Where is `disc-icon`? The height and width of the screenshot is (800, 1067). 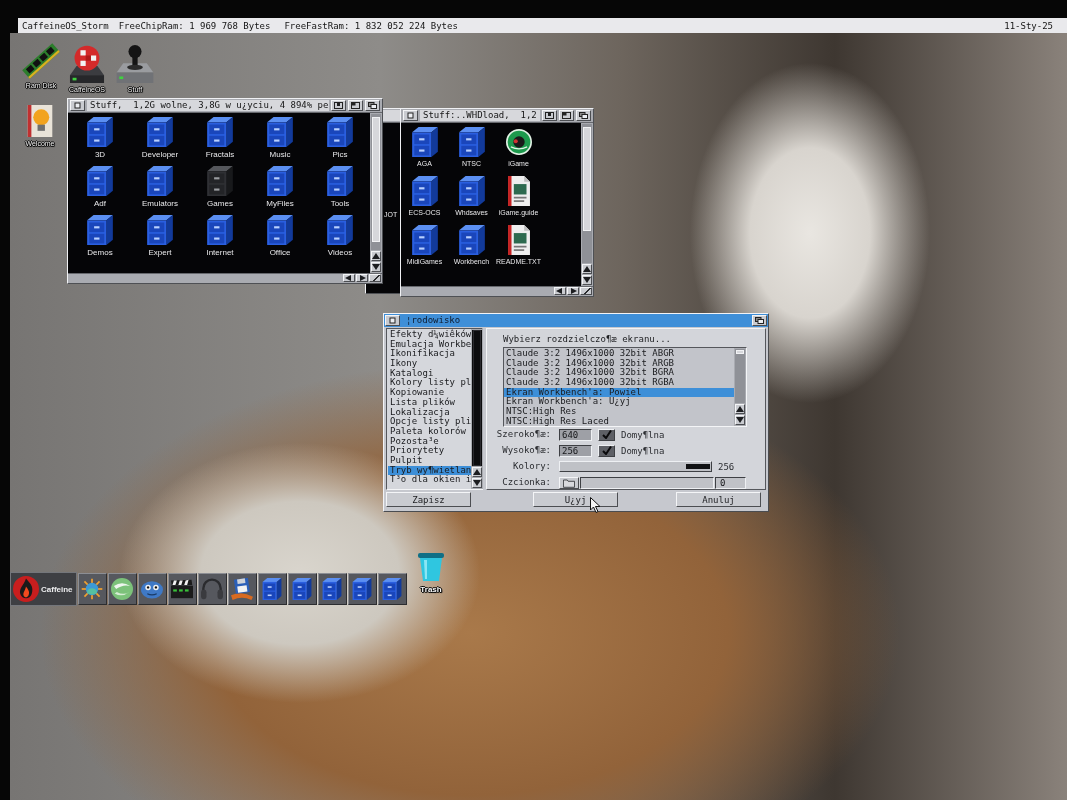
disc-icon is located at coordinates (518, 142).